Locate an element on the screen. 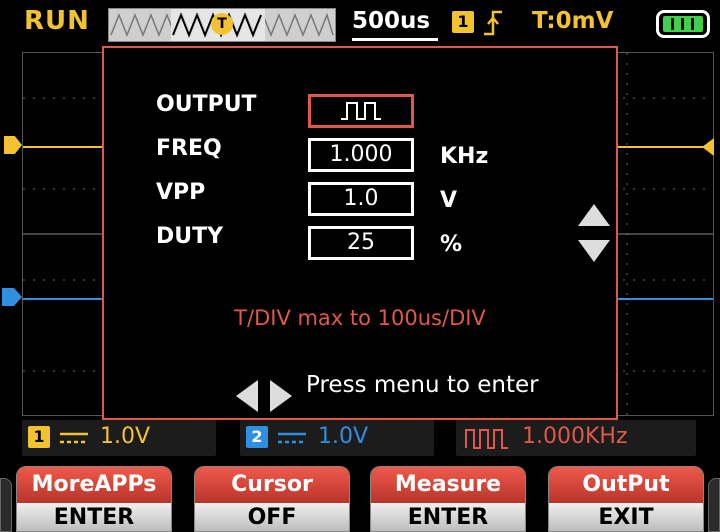 This screenshot has height=532, width=720. duty-field: 25 is located at coordinates (361, 243).